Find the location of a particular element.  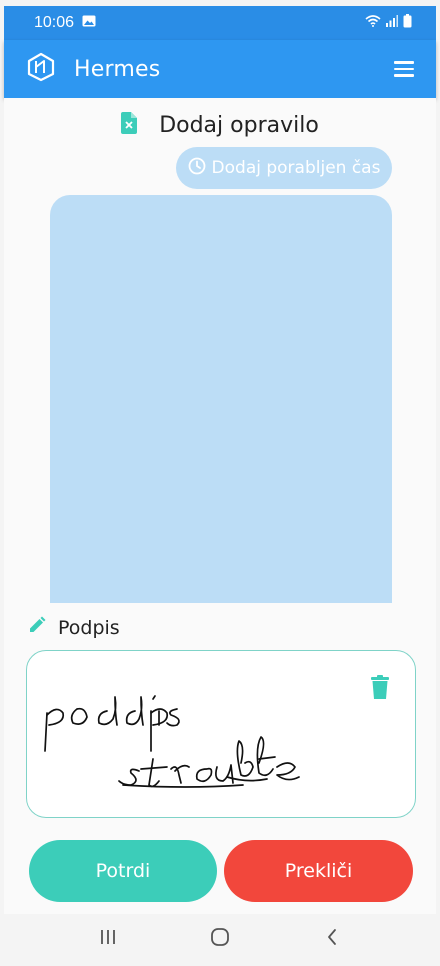

pencil-icon is located at coordinates (37, 627).